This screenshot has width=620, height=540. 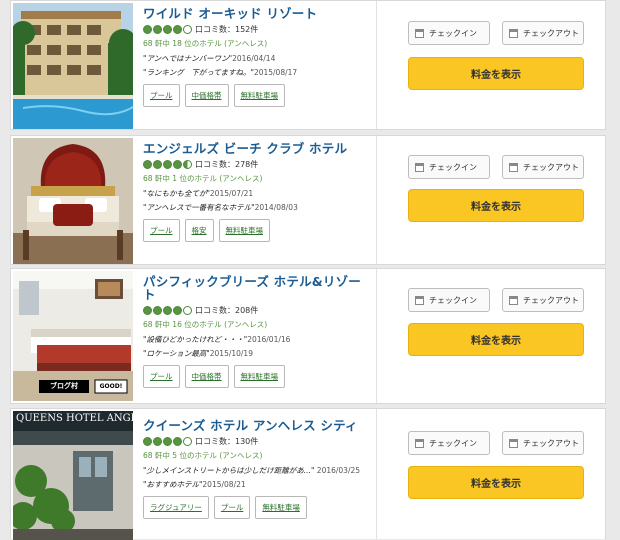 I want to click on hotel-name-link: クイーンズ ホテル アンヘレス シティ, so click(x=257, y=425).